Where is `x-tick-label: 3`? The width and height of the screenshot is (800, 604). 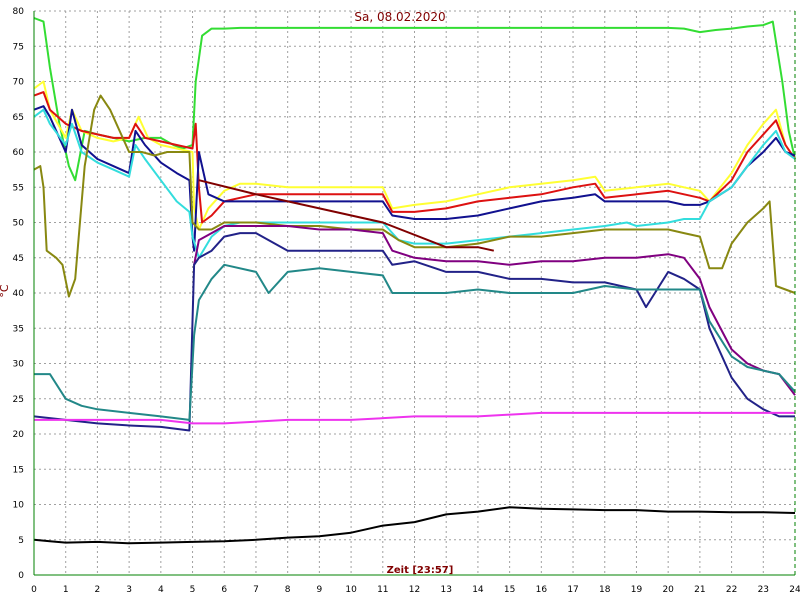
x-tick-label: 3 is located at coordinates (129, 590).